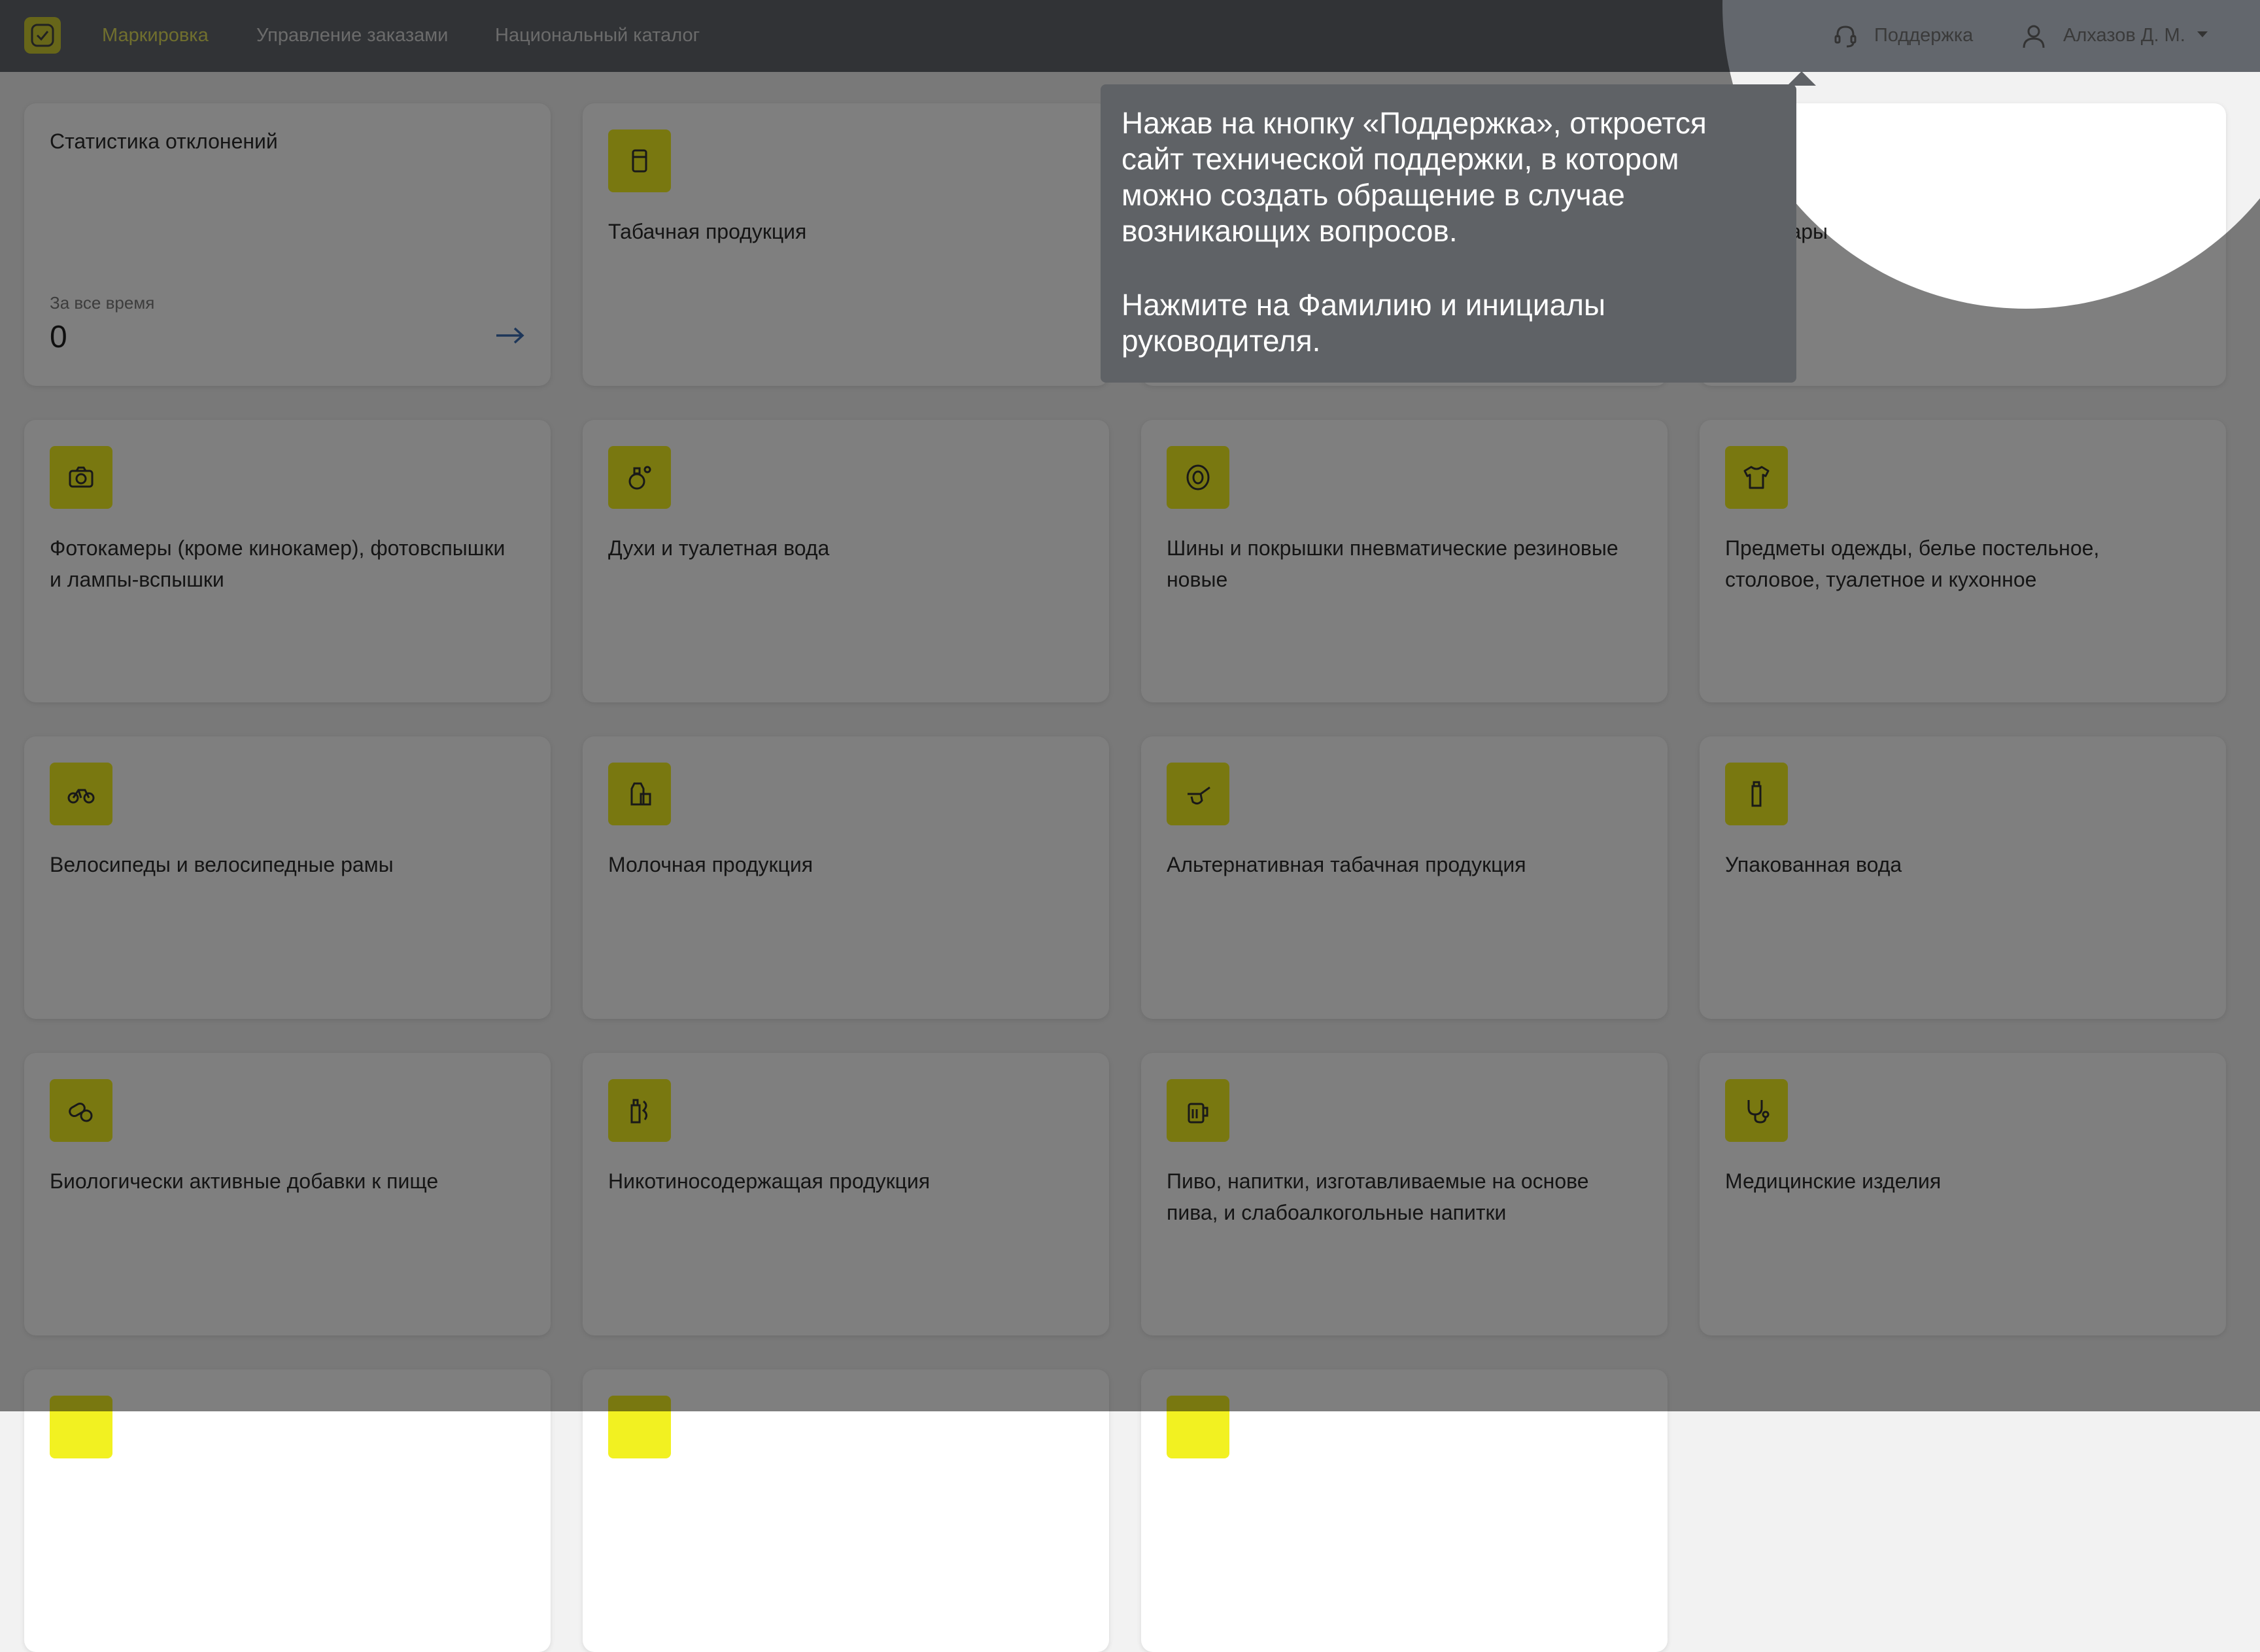 The width and height of the screenshot is (2260, 1652). Describe the element at coordinates (710, 864) in the screenshot. I see `card-title: Молочная продукция` at that location.